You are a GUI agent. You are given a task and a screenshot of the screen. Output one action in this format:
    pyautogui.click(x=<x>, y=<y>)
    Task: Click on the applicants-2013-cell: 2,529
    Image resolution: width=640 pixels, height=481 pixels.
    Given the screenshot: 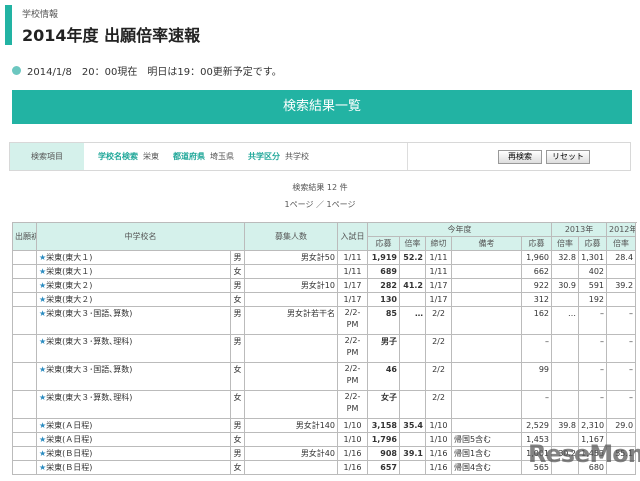 What is the action you would take?
    pyautogui.click(x=536, y=425)
    